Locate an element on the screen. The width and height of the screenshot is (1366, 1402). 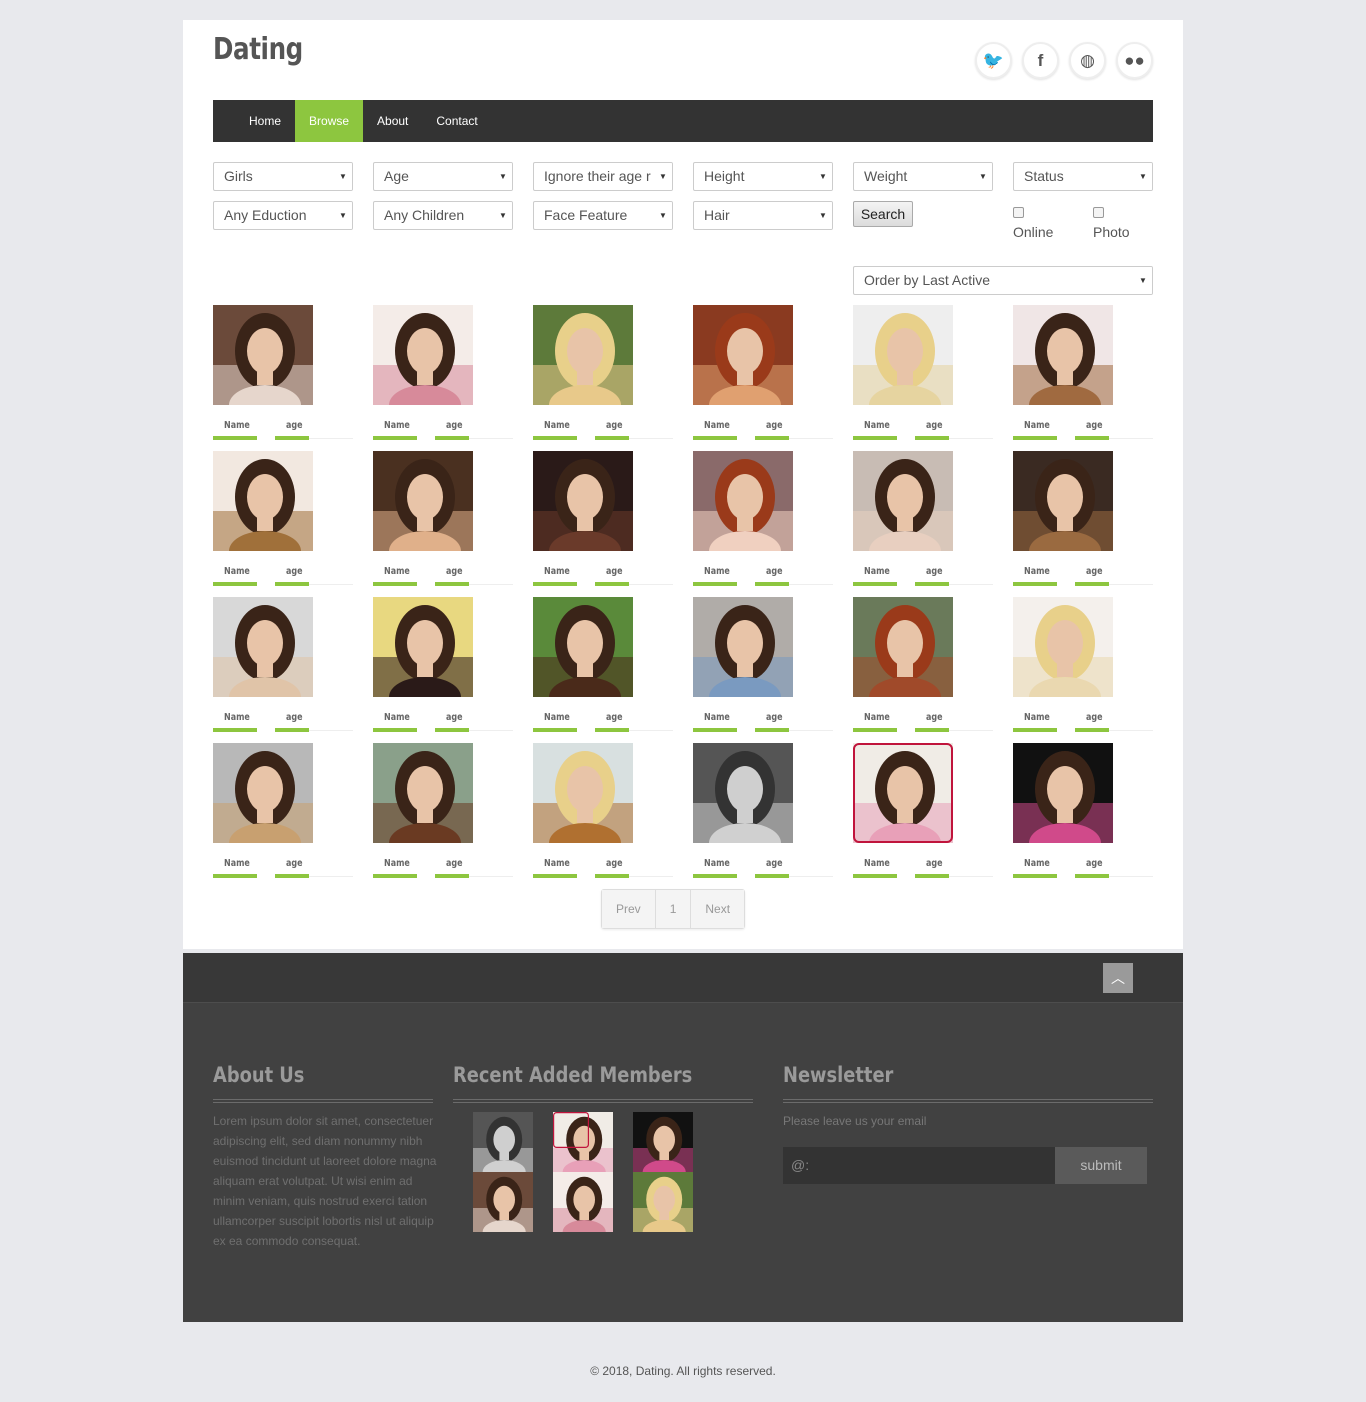
nav-home: Home is located at coordinates (265, 121).